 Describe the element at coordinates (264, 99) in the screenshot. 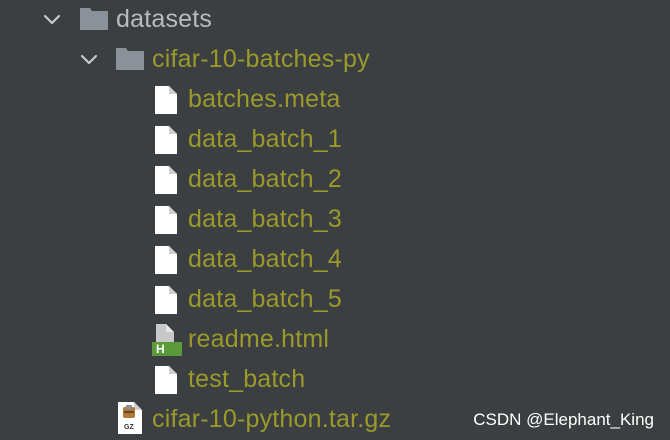

I see `tree-node-label: batches.meta` at that location.